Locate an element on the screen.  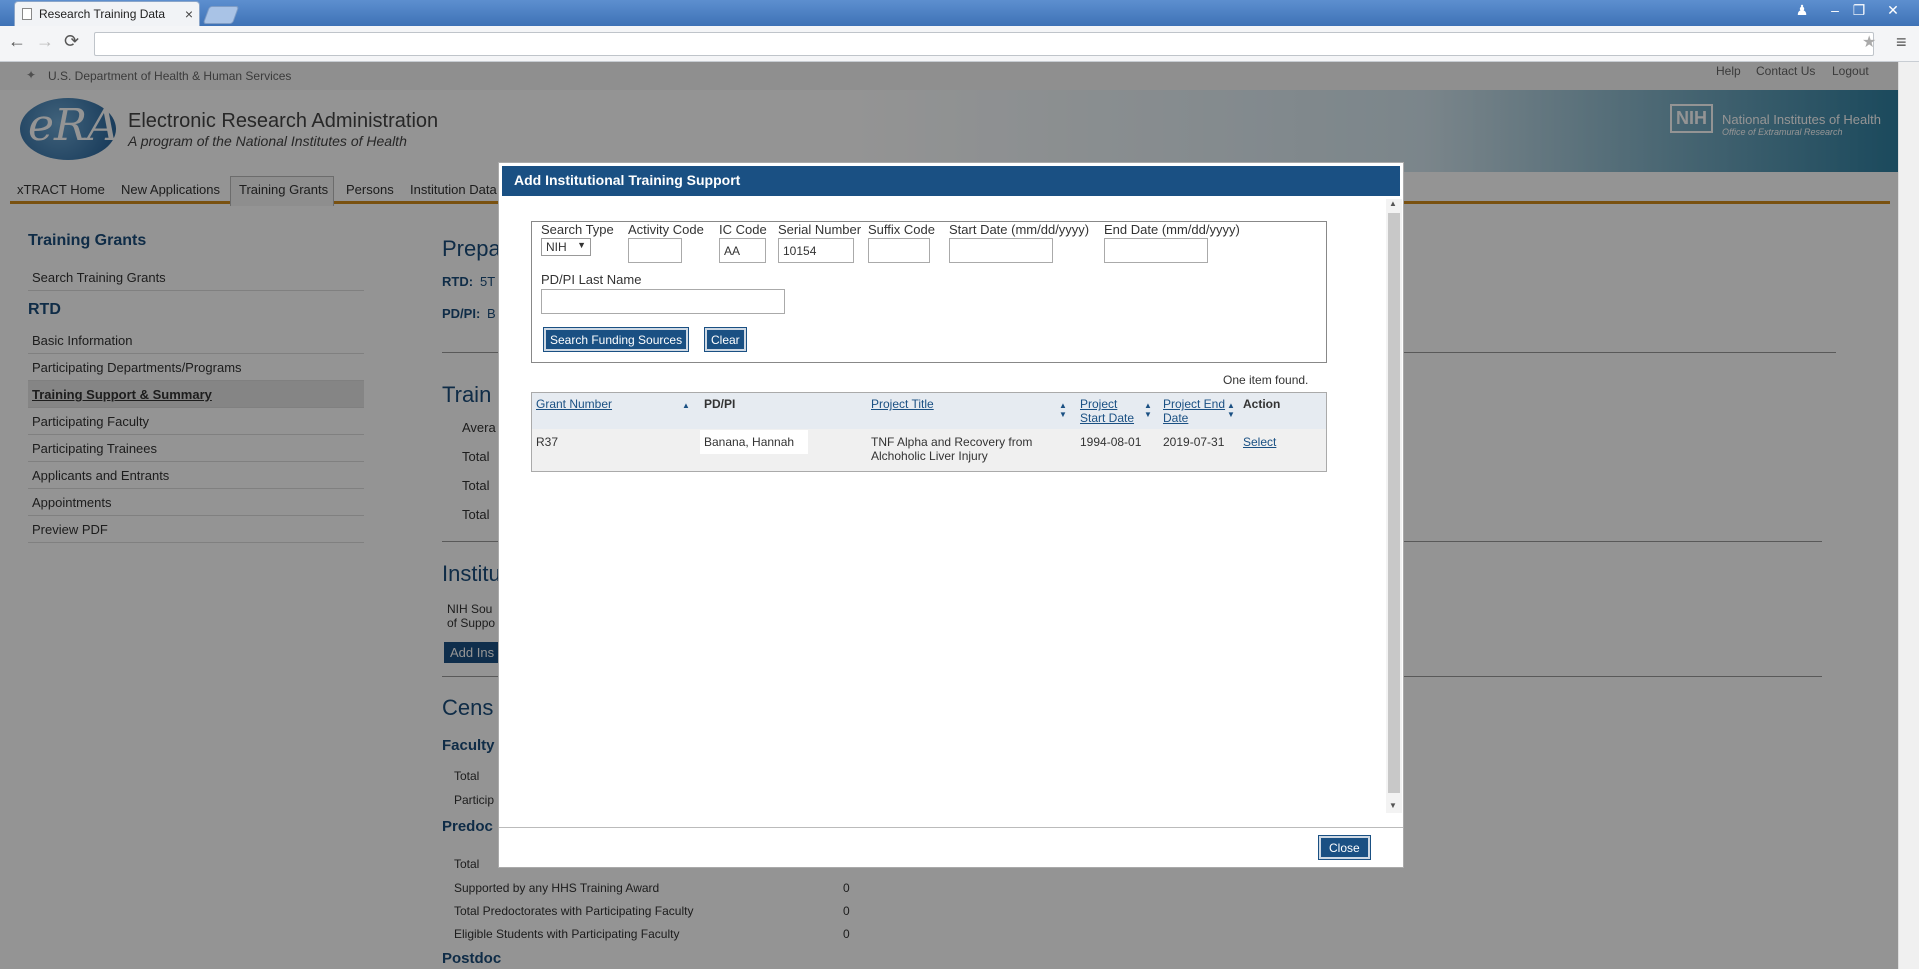
suffix-code-label: Suffix Code is located at coordinates (901, 229).